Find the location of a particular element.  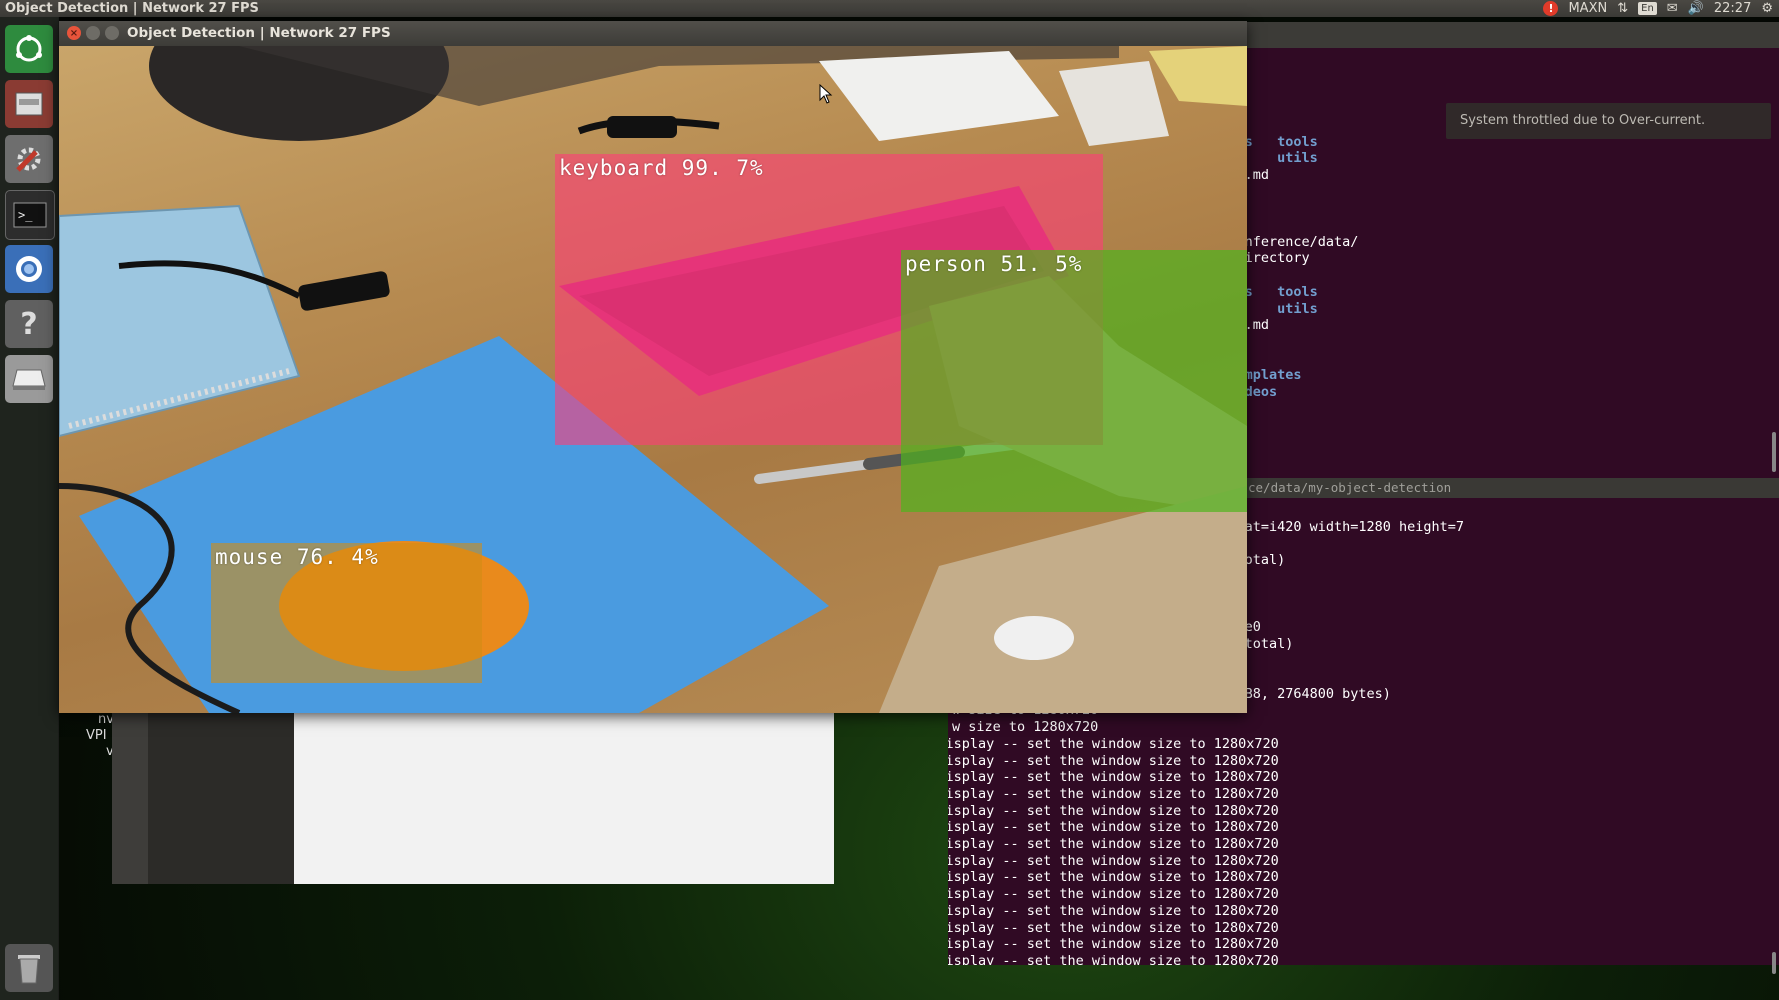

detection-label-mouse: mouse 76. 4% is located at coordinates (297, 557).